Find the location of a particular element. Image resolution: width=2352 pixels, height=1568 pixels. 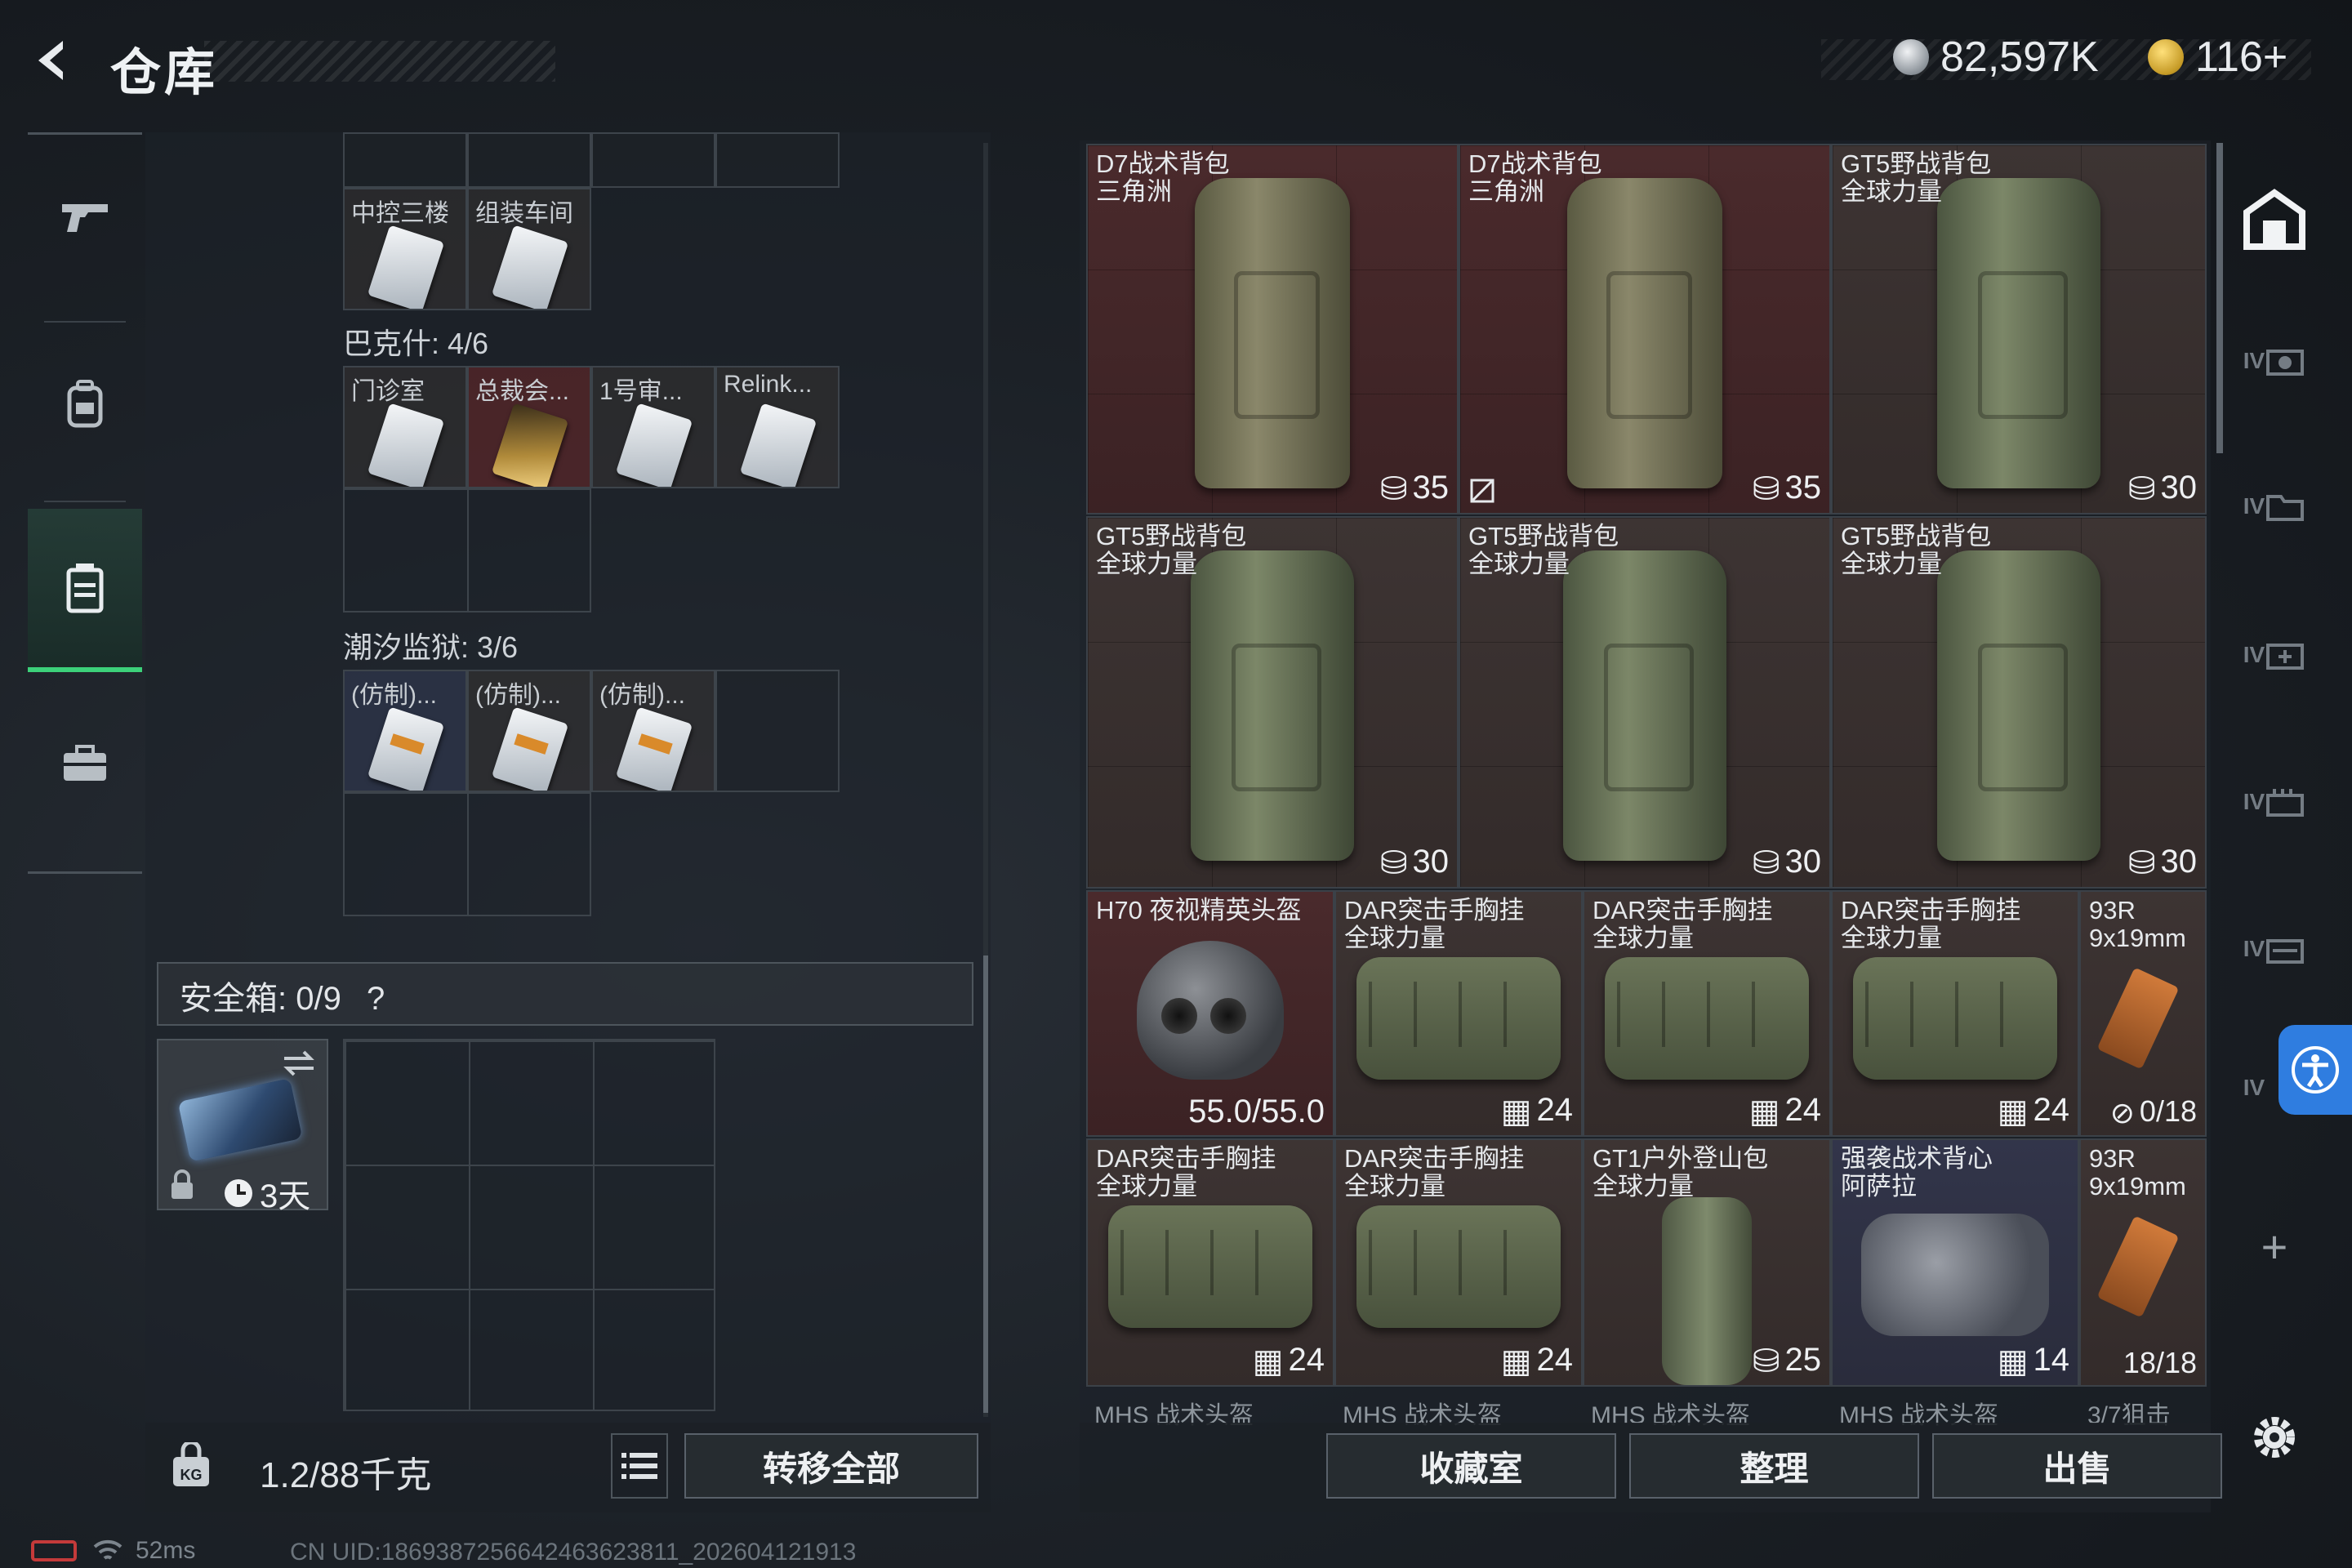

inventory-item-h70-helmet: H70 夜视精英头盔 55.0/55.0 is located at coordinates (1210, 1013).